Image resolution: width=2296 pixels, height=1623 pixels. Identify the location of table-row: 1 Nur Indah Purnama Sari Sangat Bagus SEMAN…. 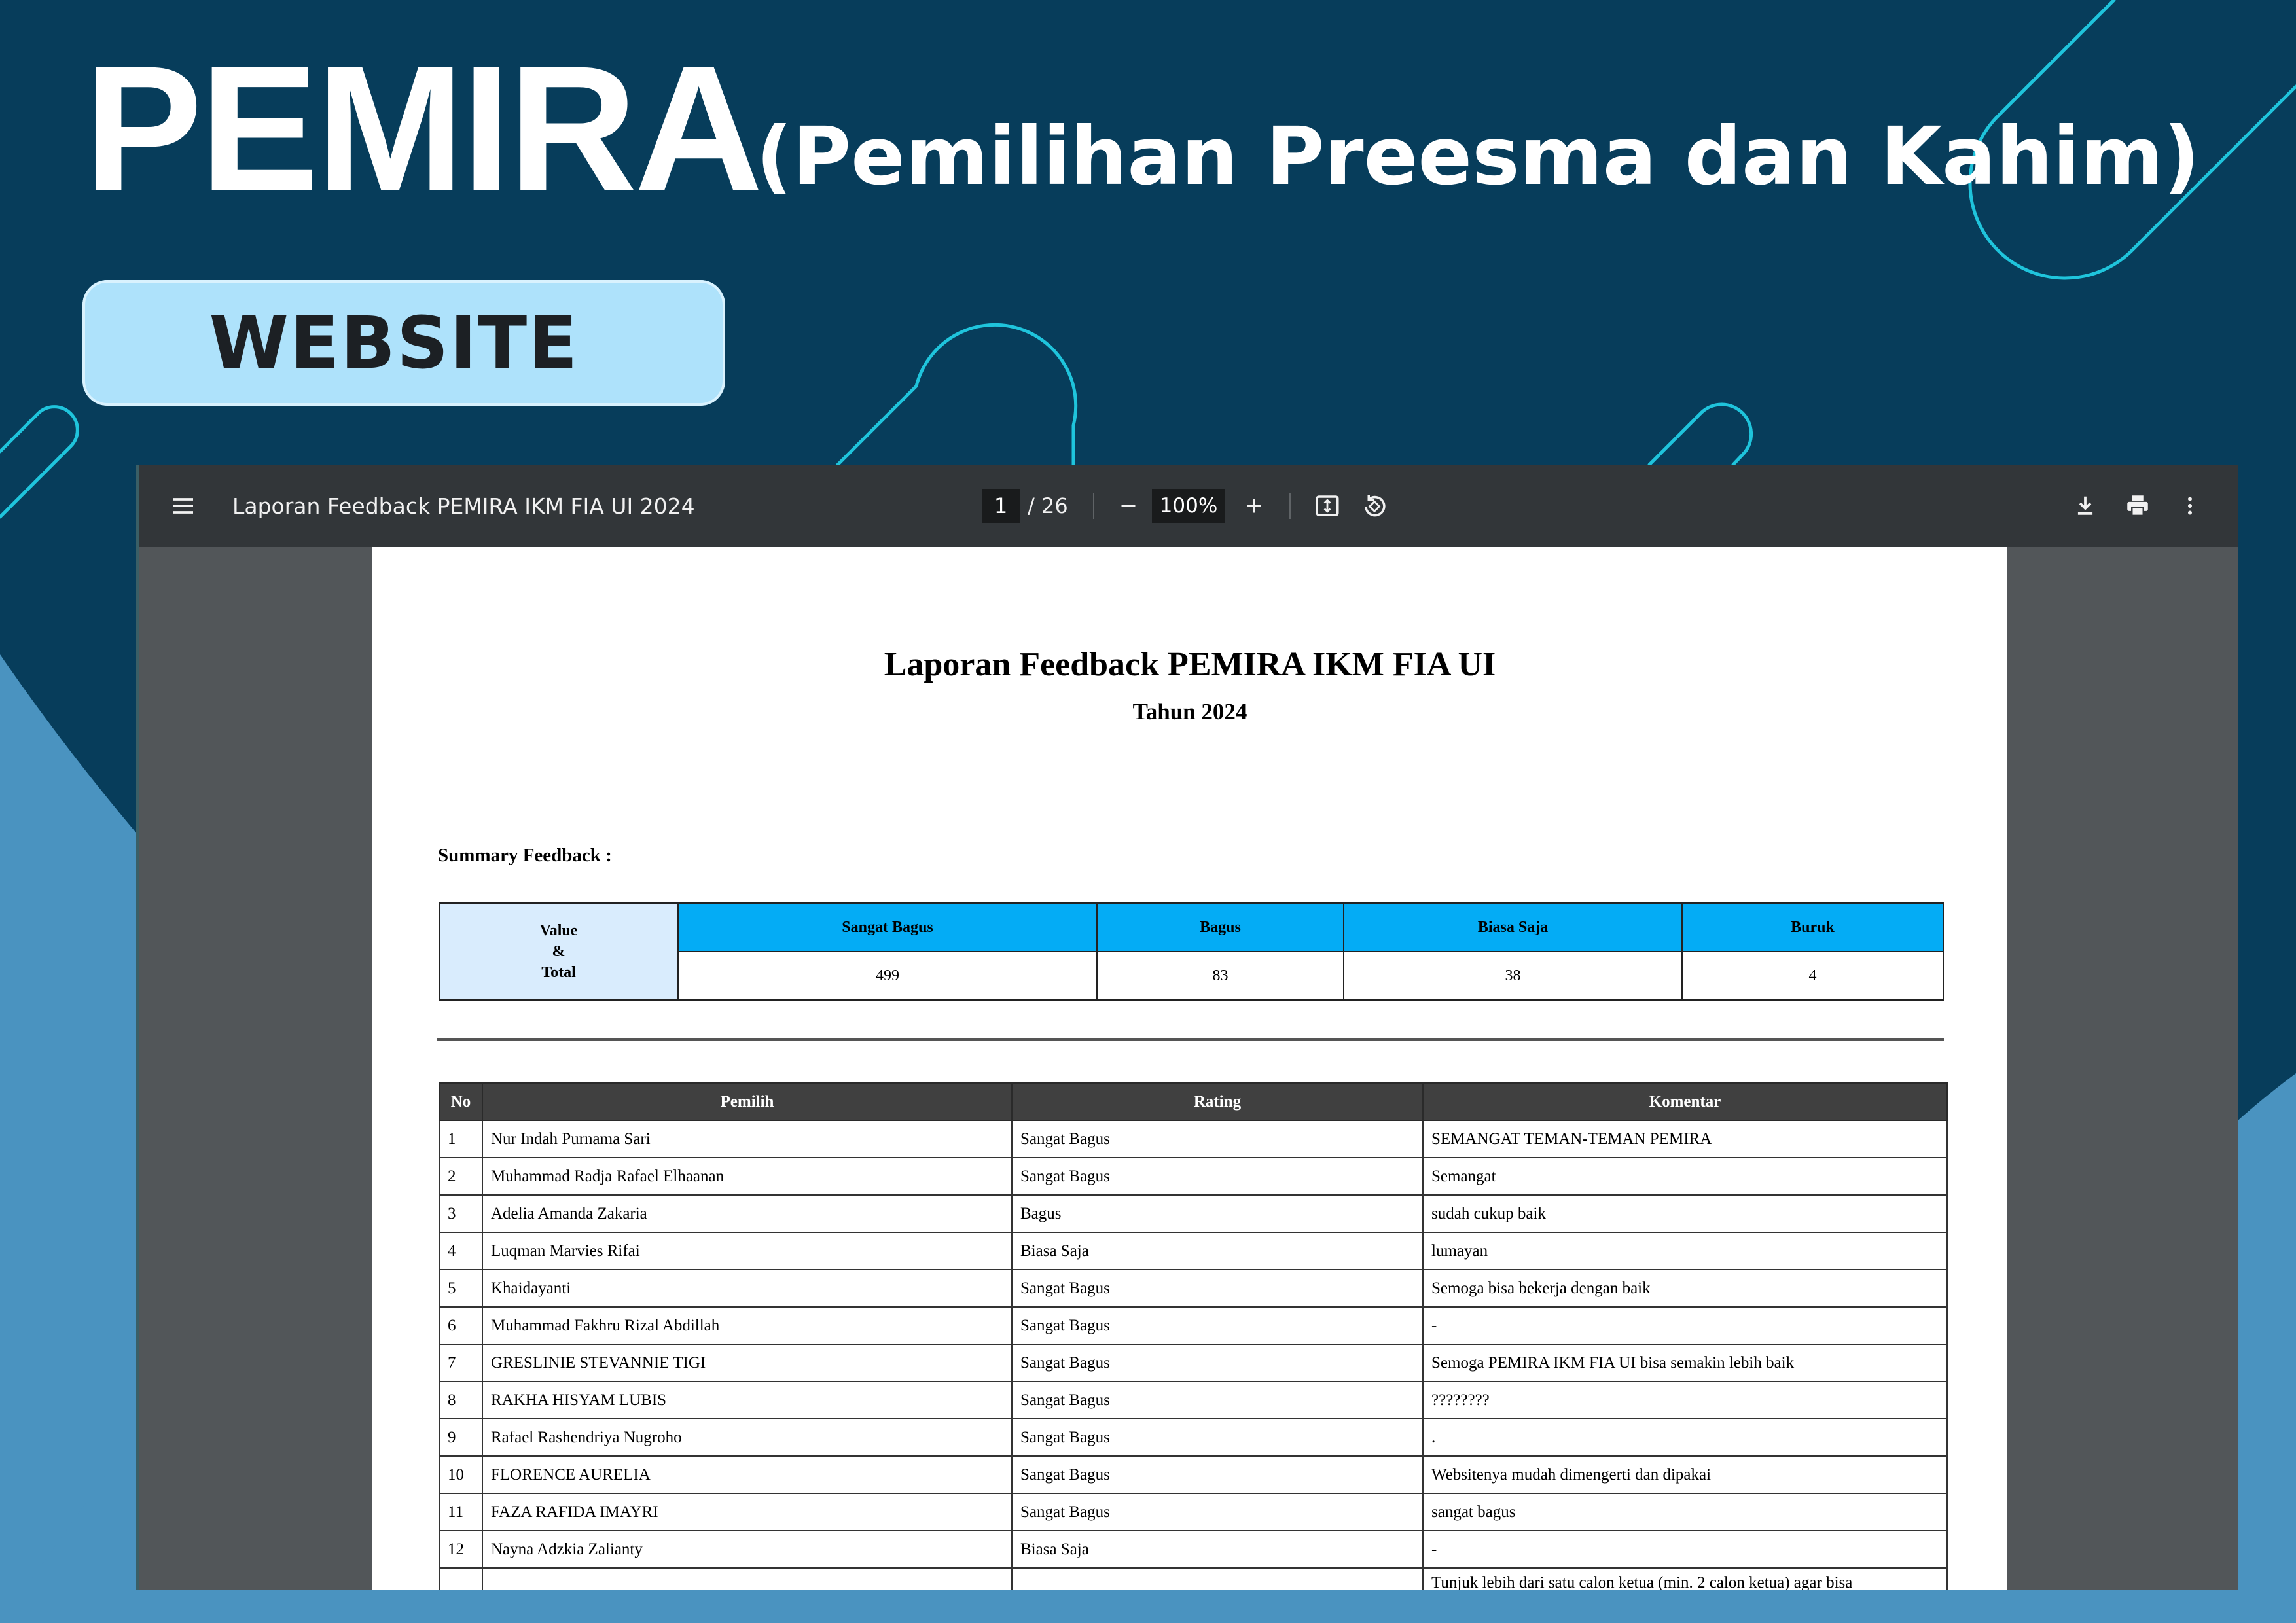
(1193, 1139).